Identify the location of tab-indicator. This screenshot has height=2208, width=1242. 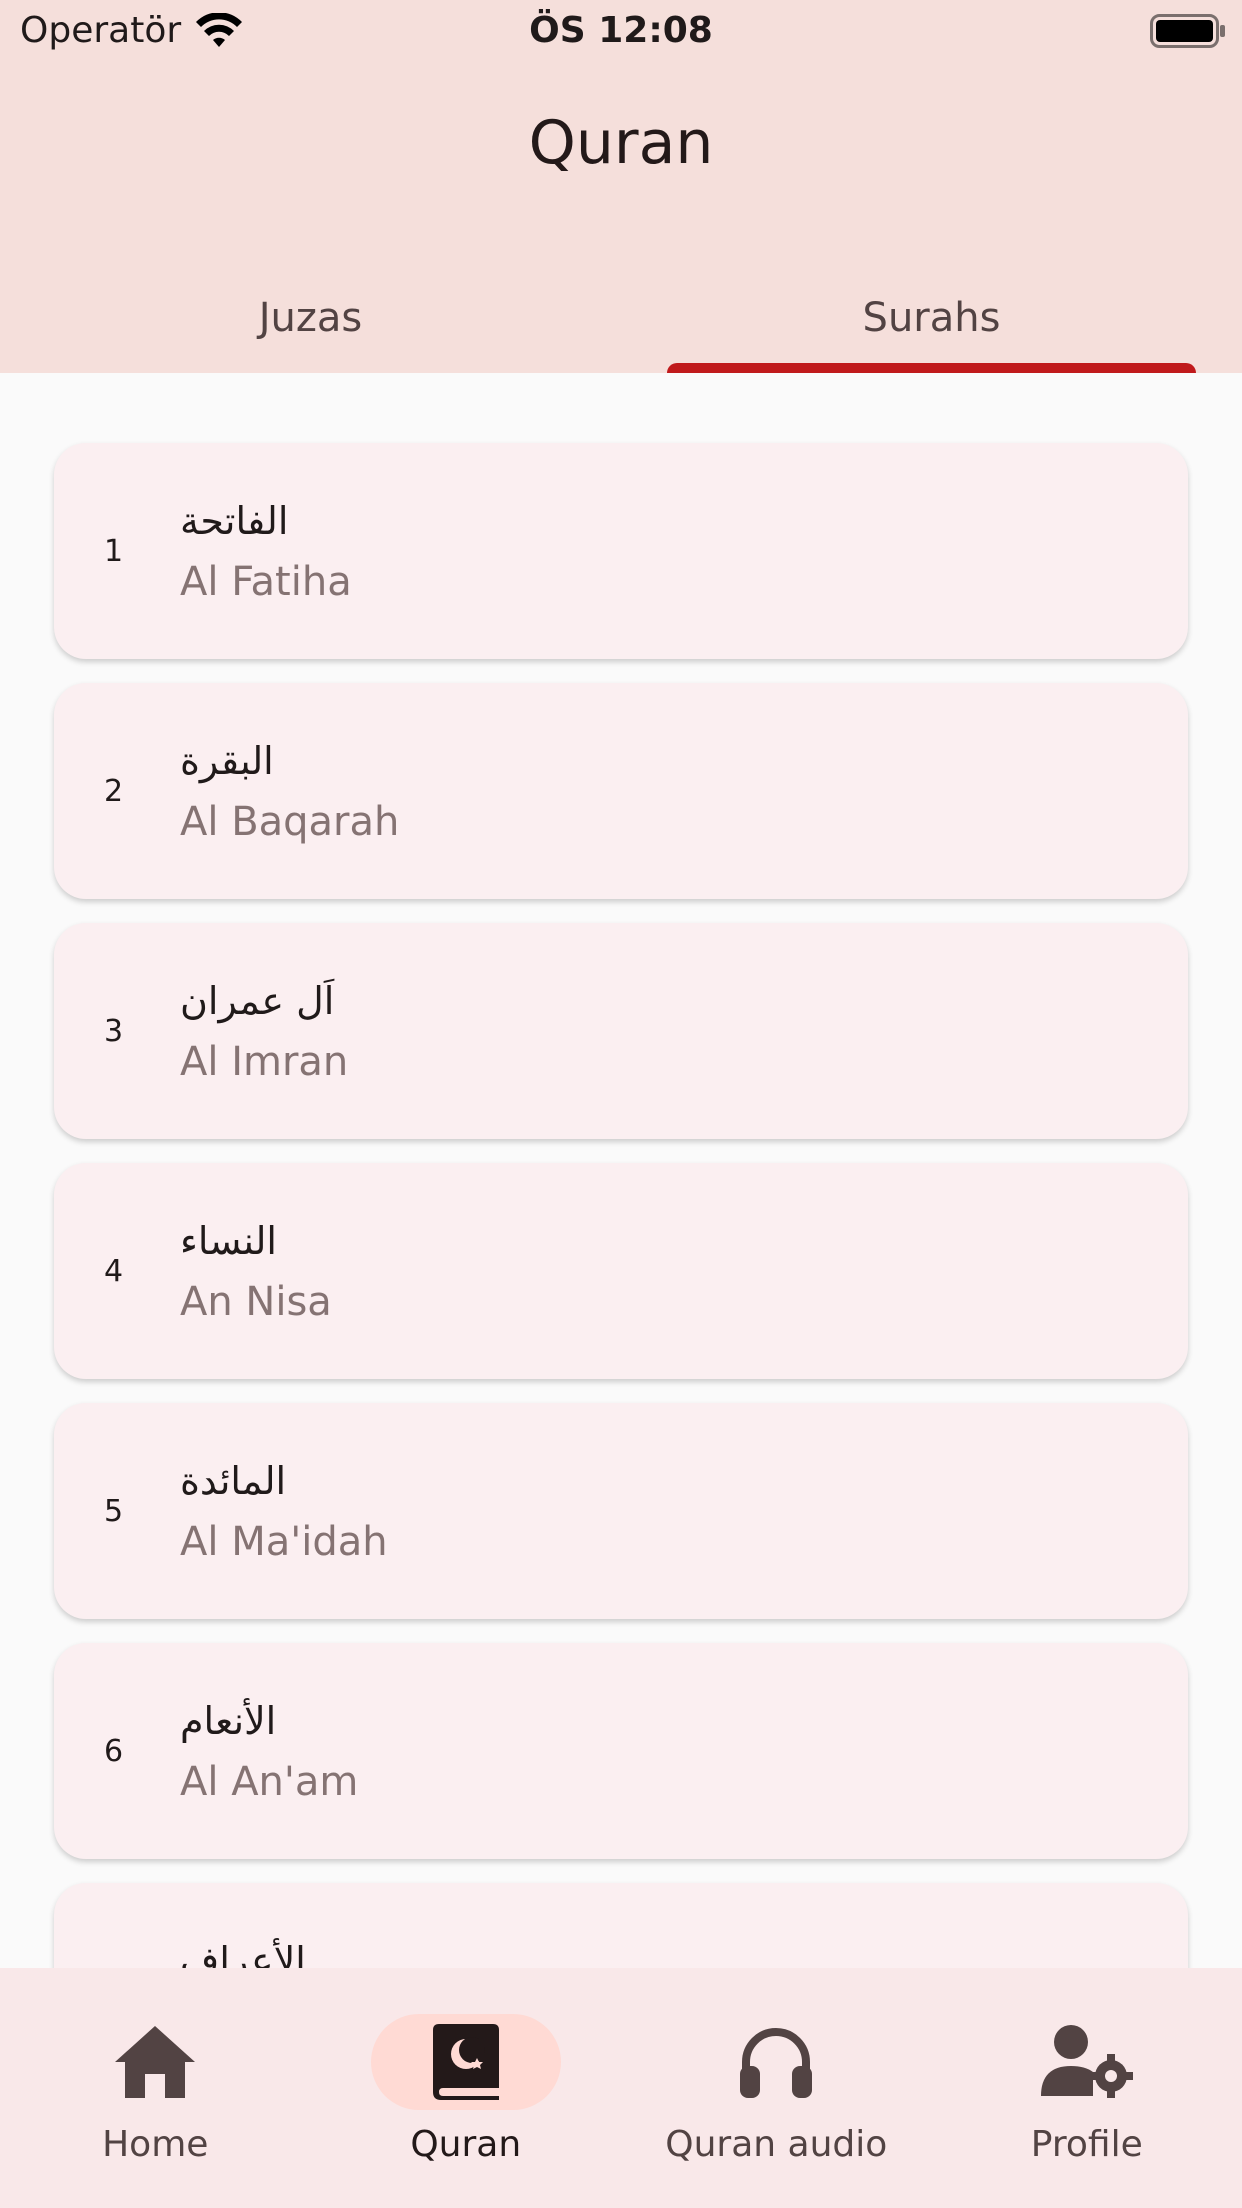
(931, 368).